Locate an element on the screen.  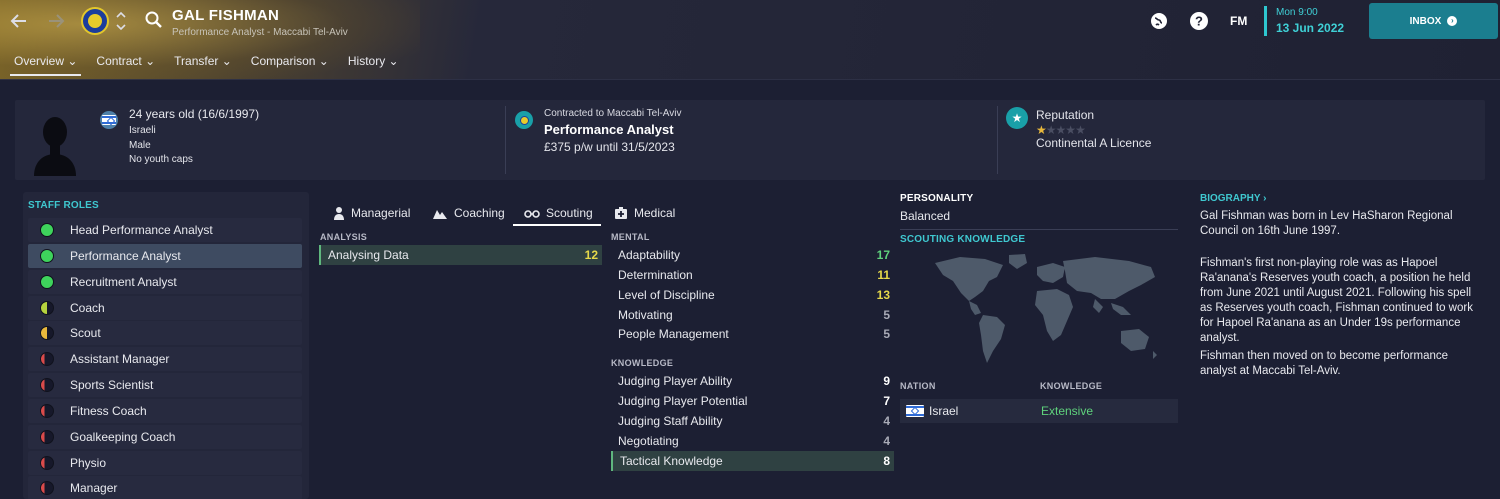
attribute-value: 8 is located at coordinates (886, 461).